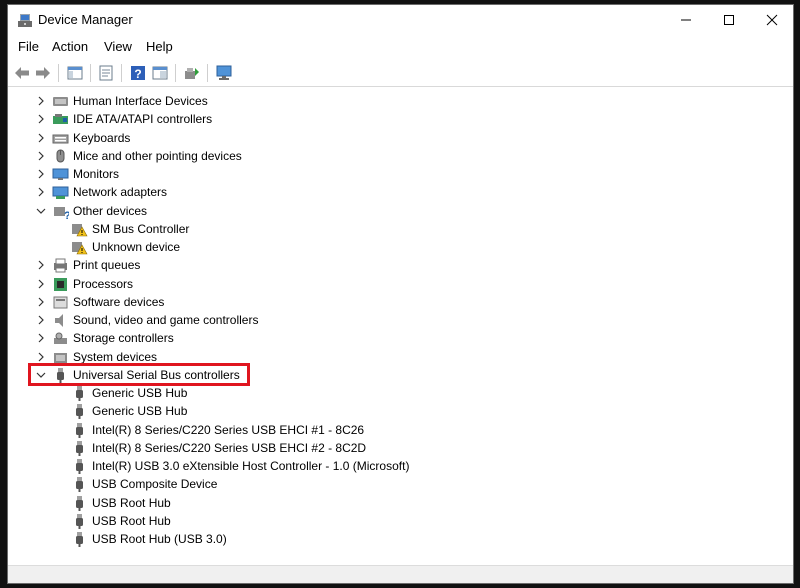 Image resolution: width=800 pixels, height=588 pixels. I want to click on tree-node-category: Print queues, so click(400, 265).